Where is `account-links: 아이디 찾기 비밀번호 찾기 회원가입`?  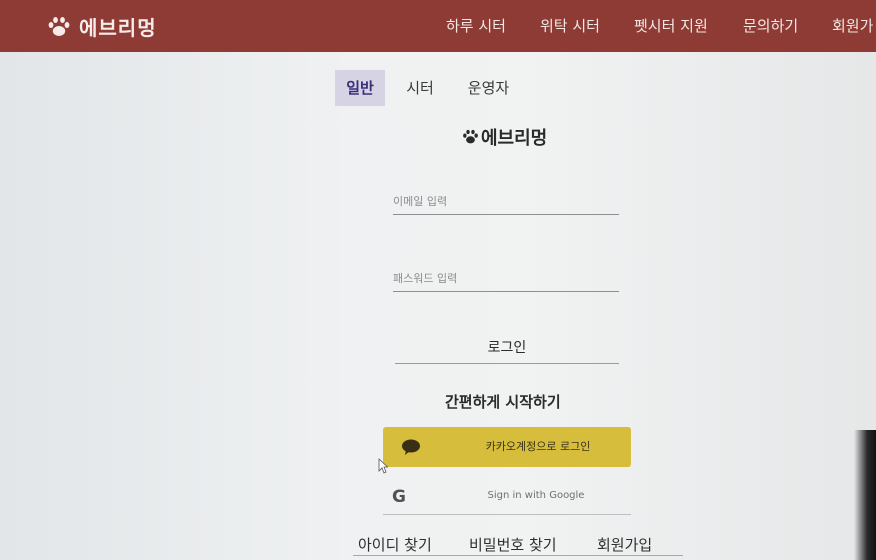 account-links: 아이디 찾기 비밀번호 찾기 회원가입 is located at coordinates (518, 543).